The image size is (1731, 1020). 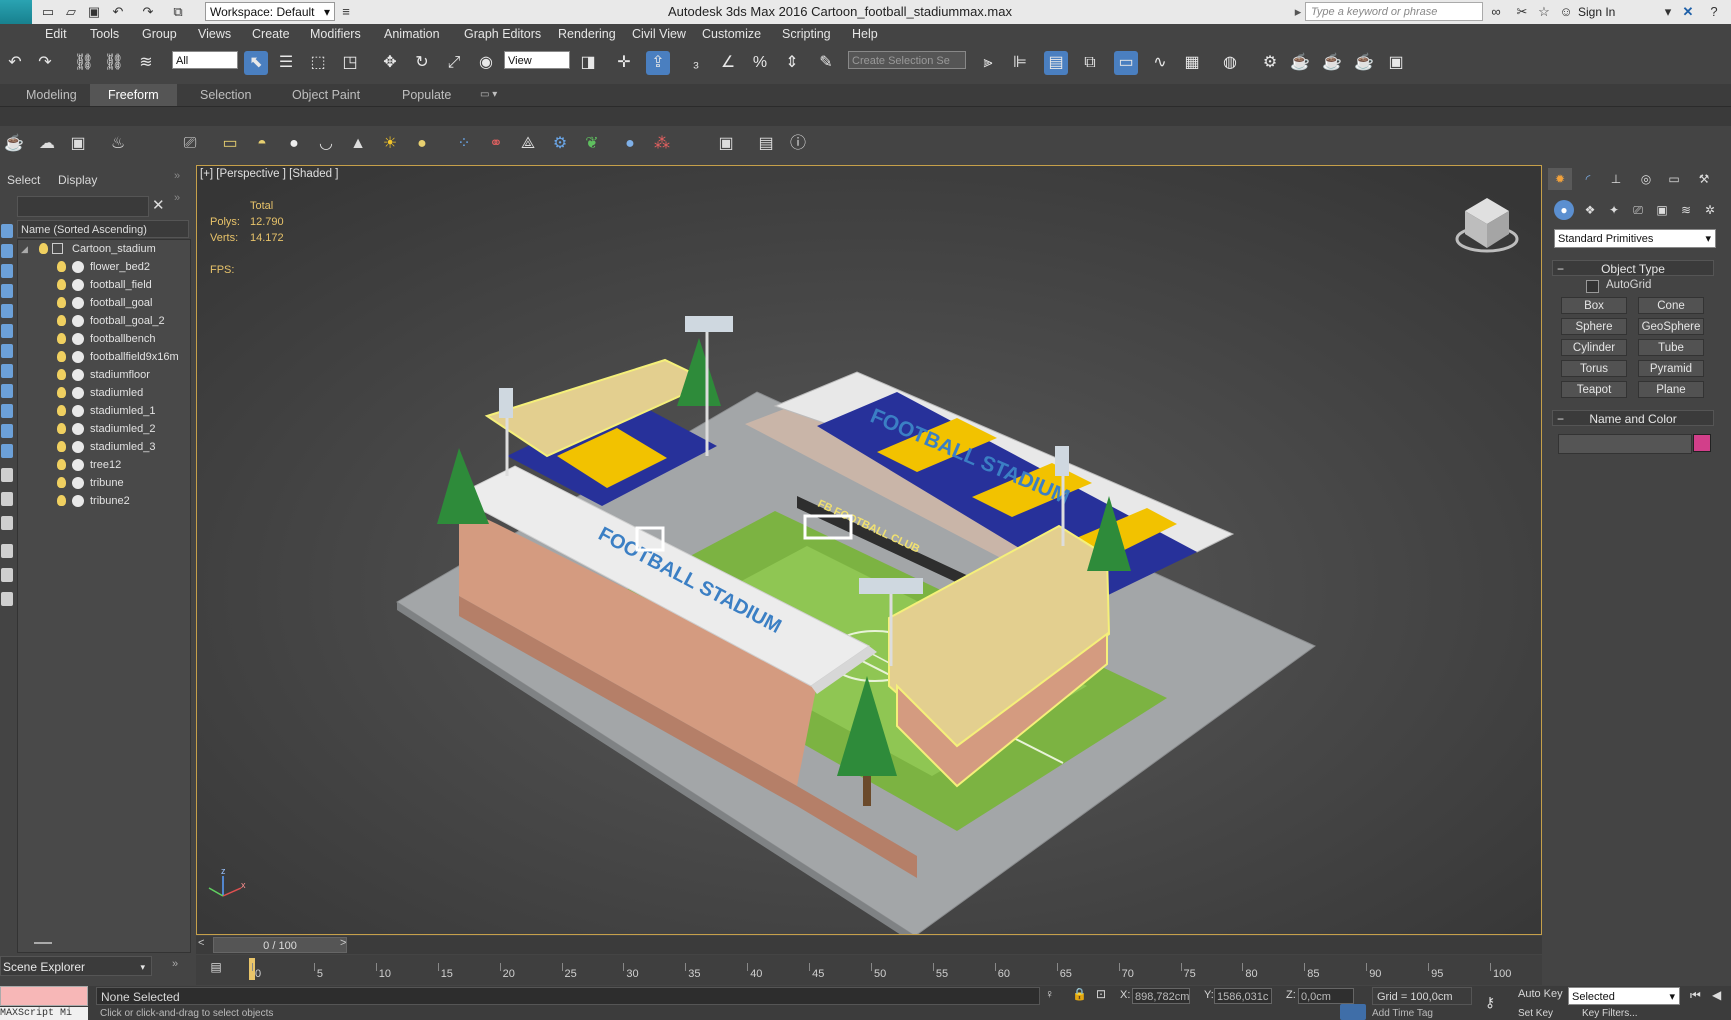 I want to click on set-key-icon: ⚷, so click(x=1490, y=1004).